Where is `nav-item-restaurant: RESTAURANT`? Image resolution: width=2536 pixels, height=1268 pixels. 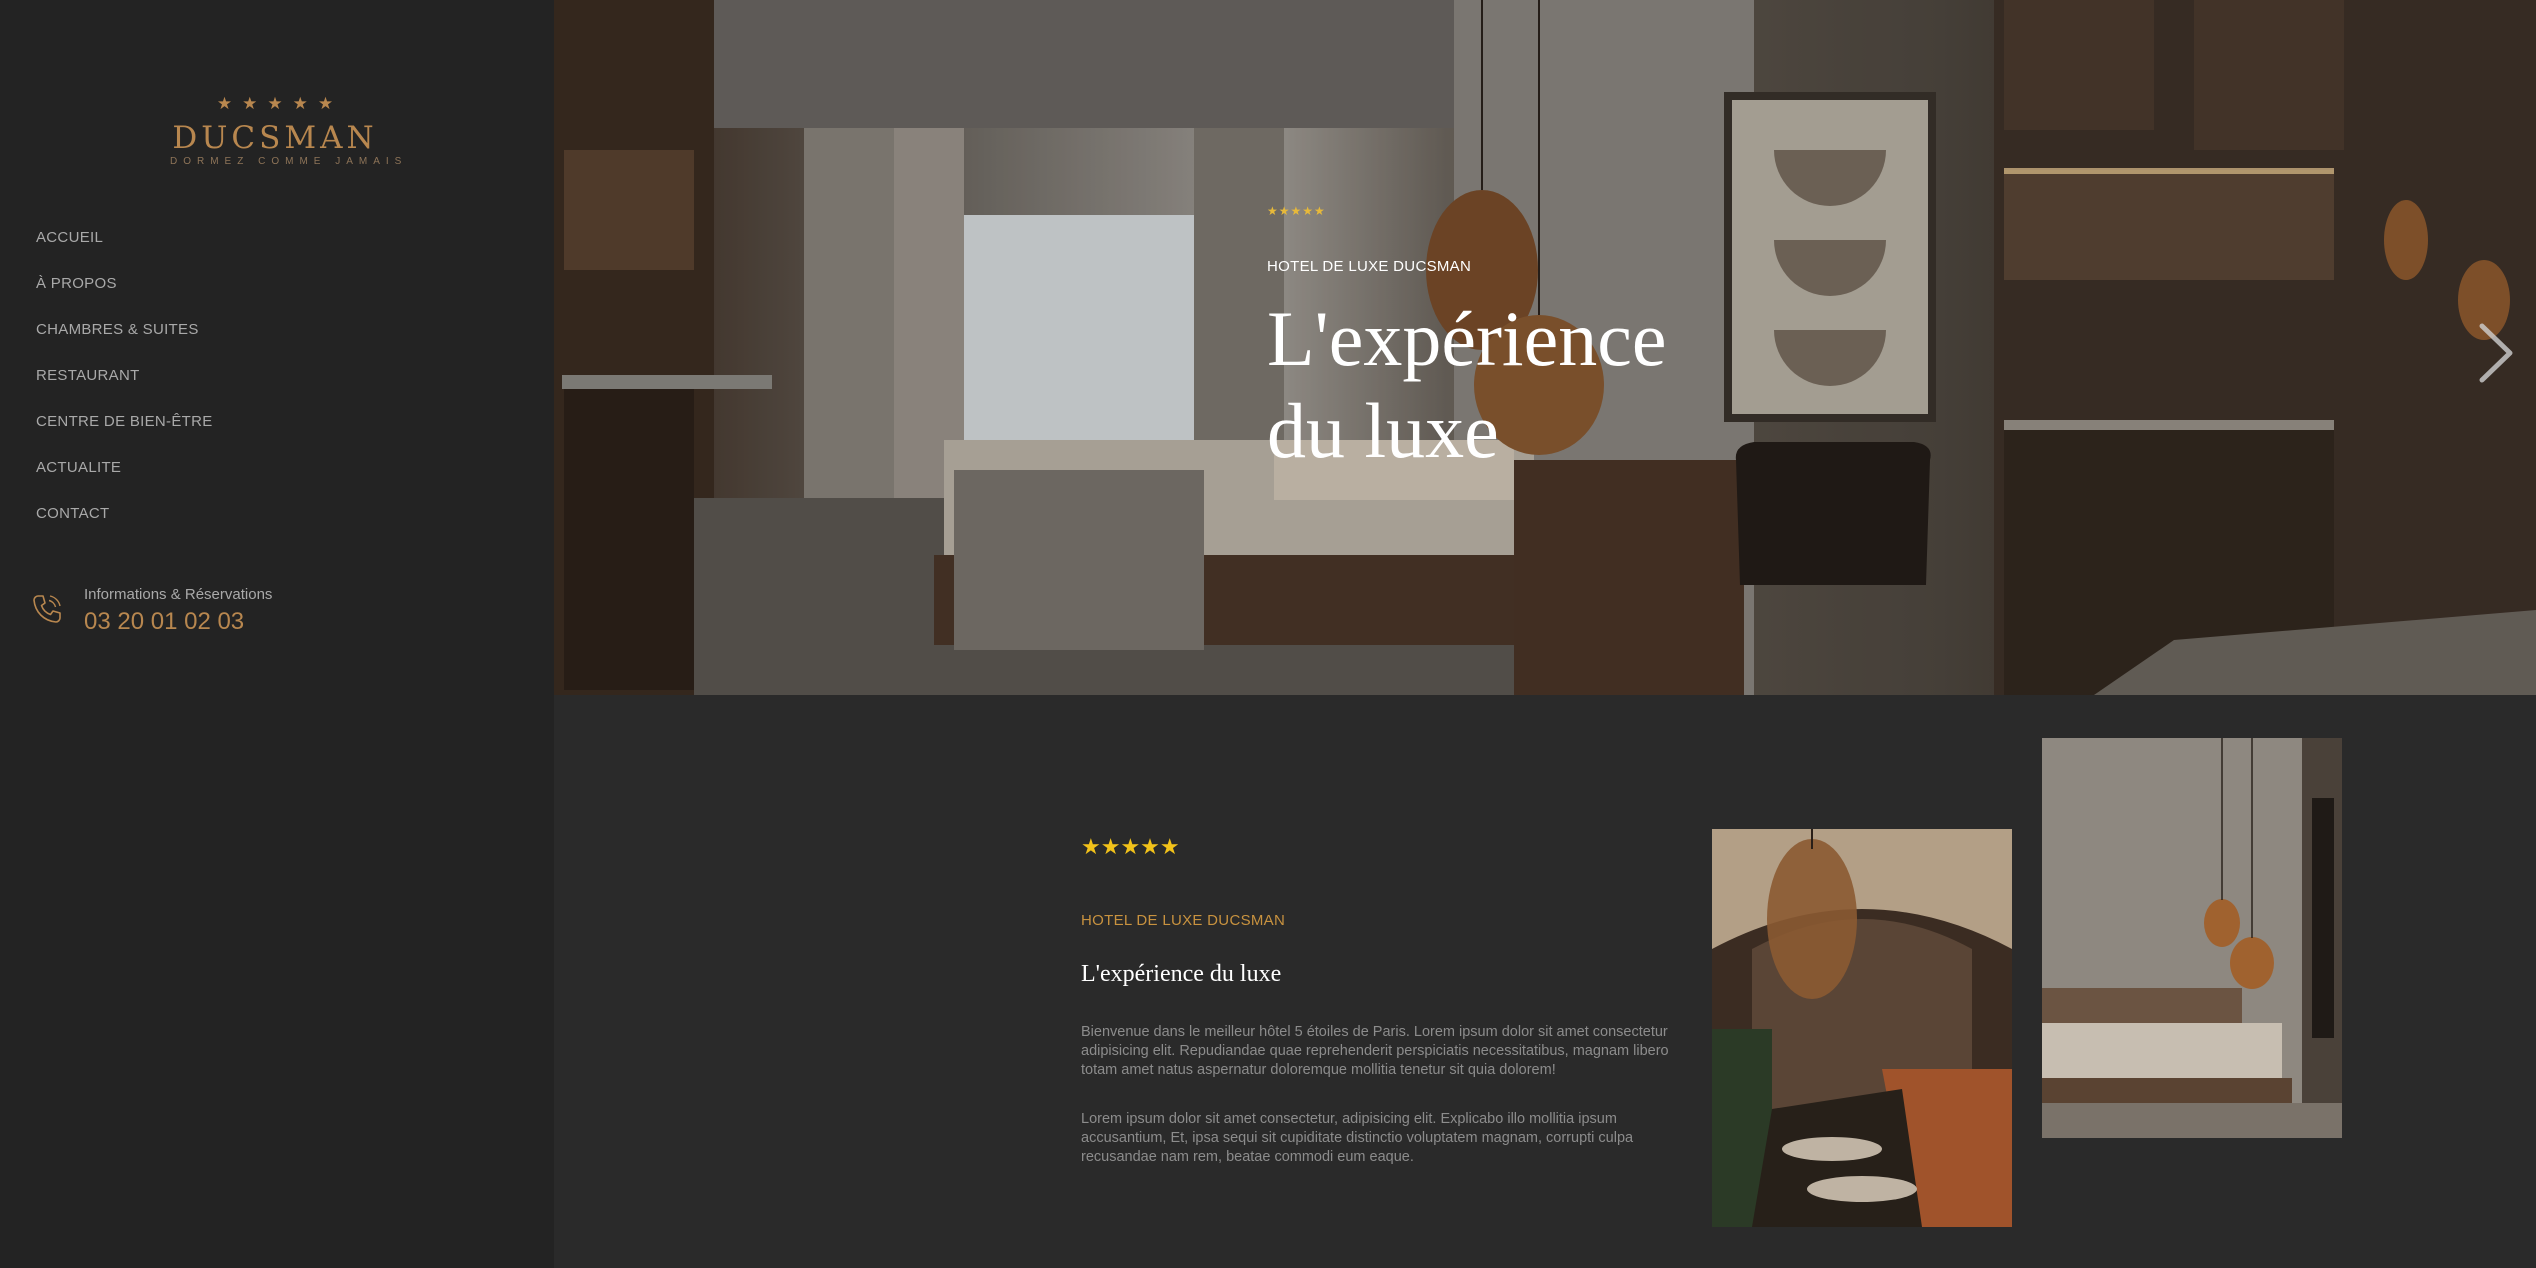
nav-item-restaurant: RESTAURANT is located at coordinates (124, 385).